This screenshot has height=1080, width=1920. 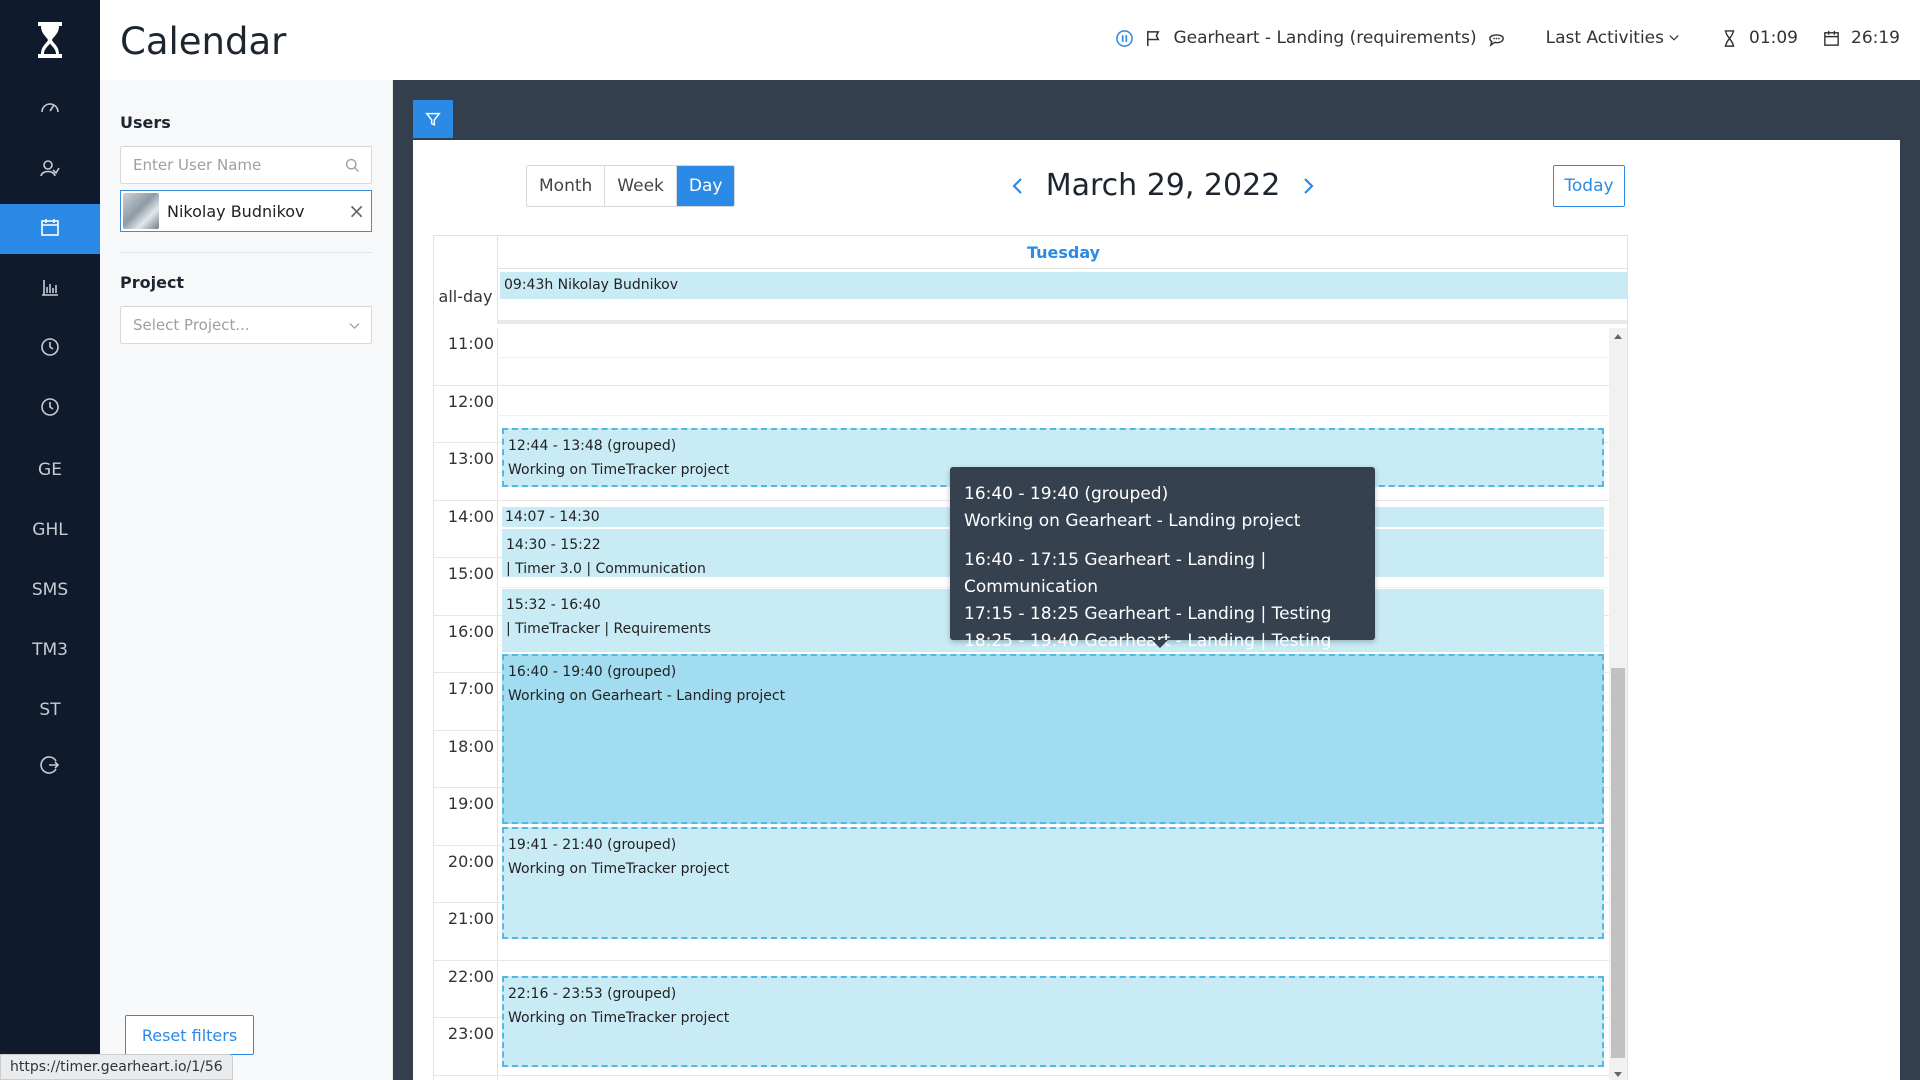 I want to click on view-day-button: Day, so click(x=705, y=186).